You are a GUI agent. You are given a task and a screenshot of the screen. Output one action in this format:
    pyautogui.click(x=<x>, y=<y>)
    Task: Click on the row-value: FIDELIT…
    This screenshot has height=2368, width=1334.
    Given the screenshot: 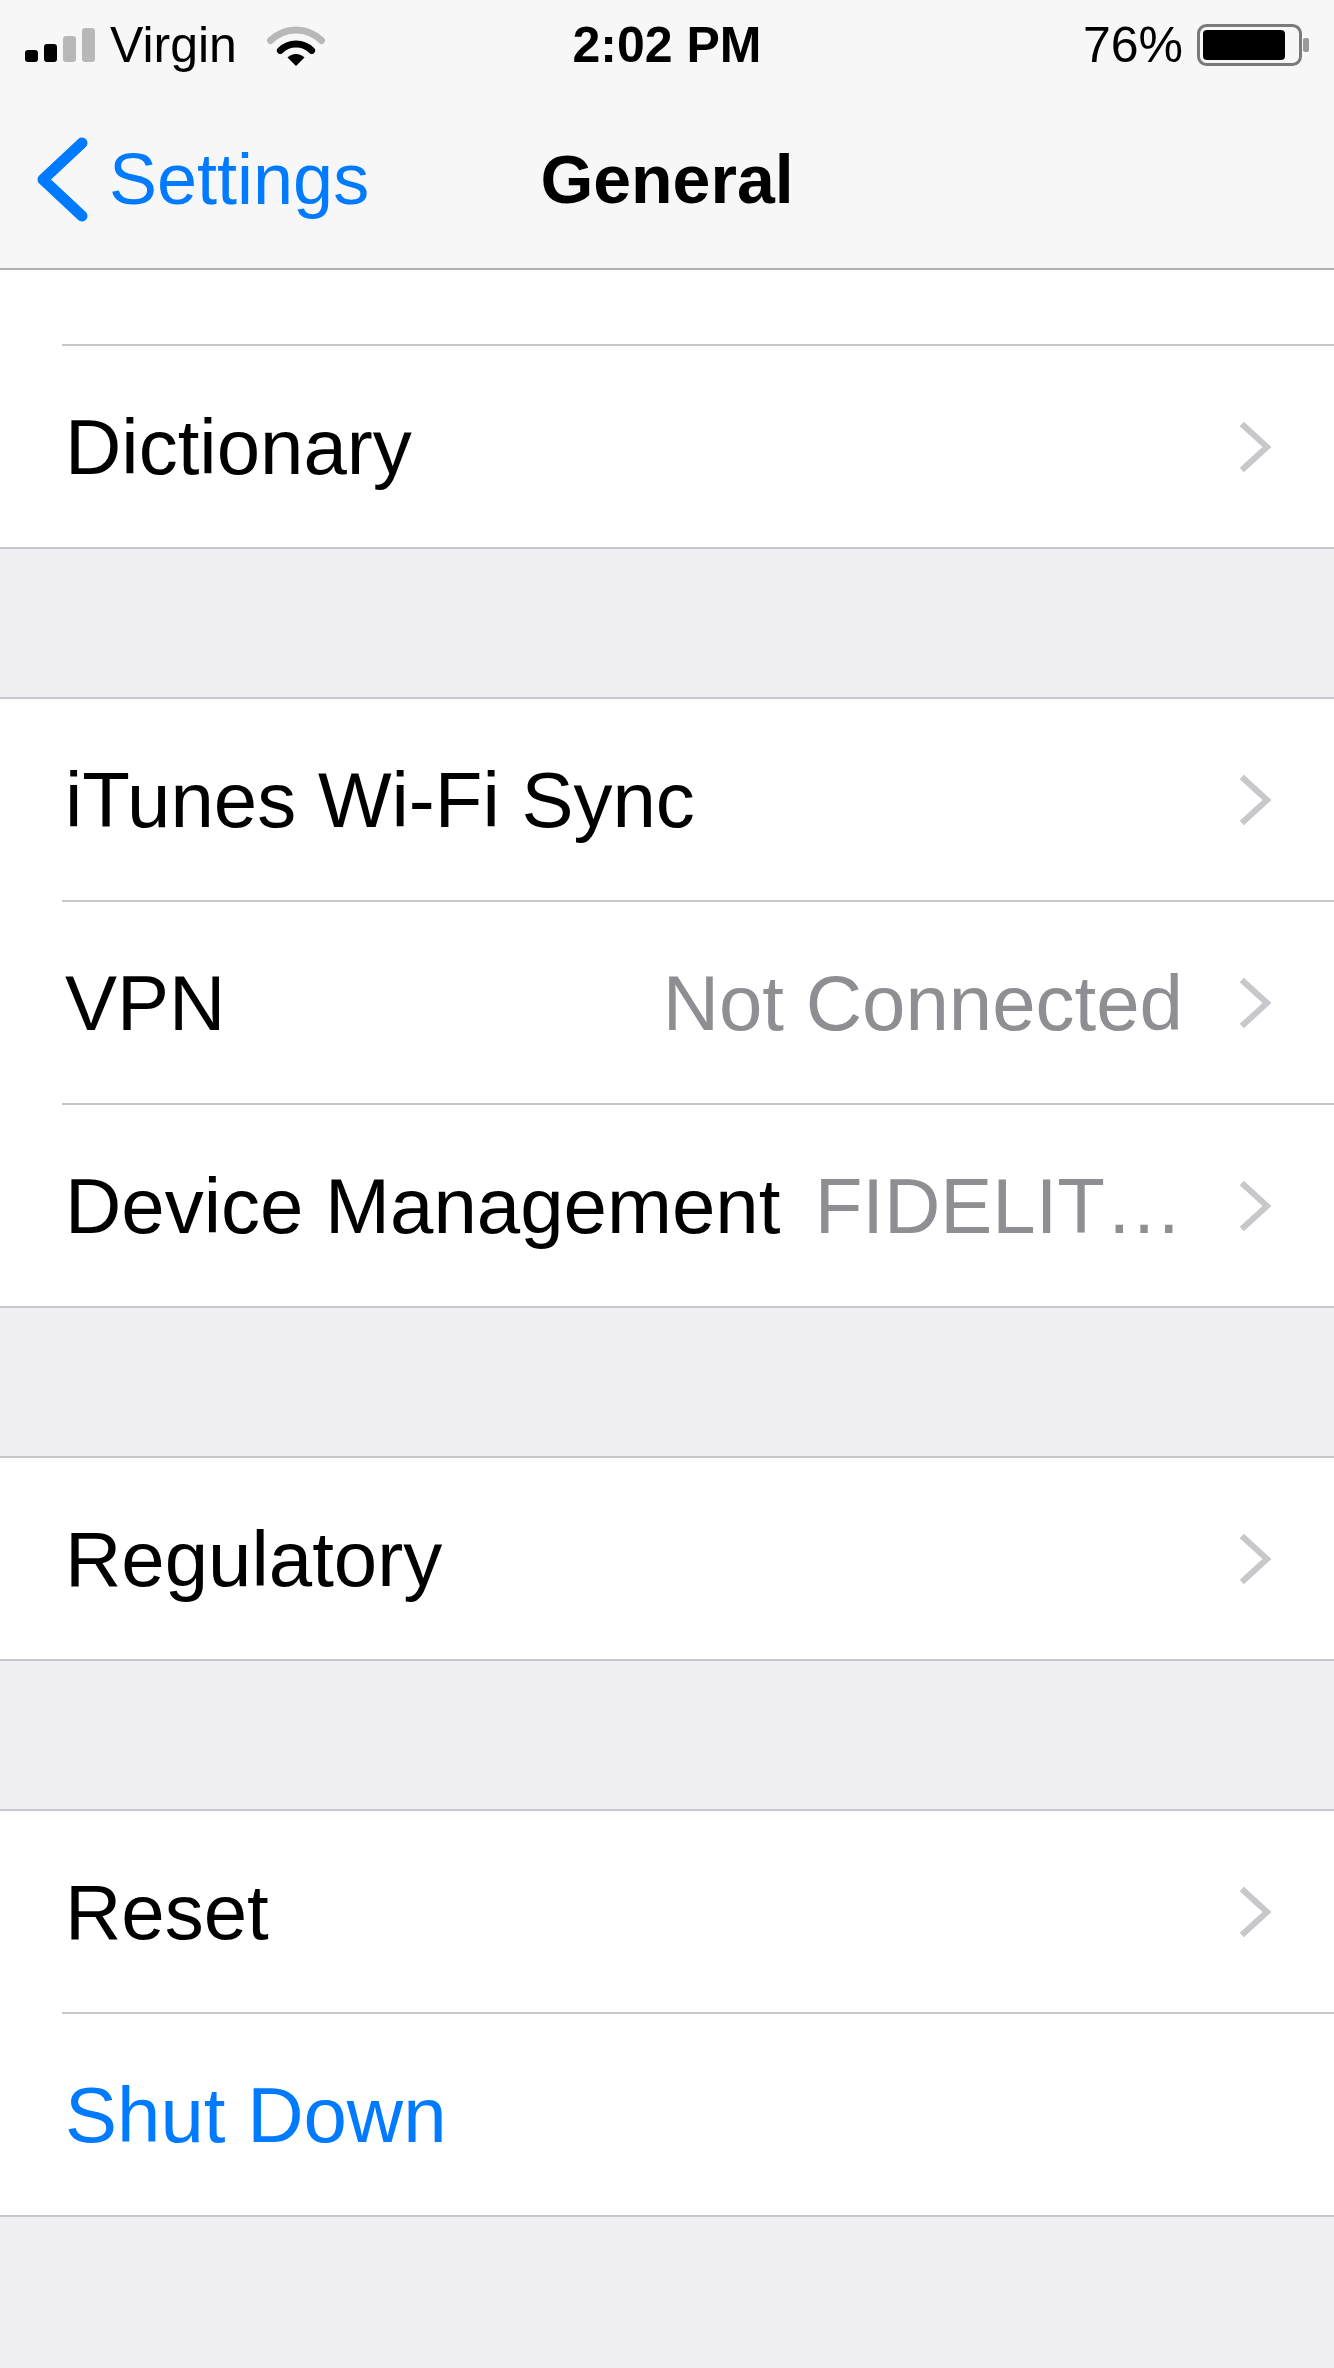 What is the action you would take?
    pyautogui.click(x=998, y=1205)
    